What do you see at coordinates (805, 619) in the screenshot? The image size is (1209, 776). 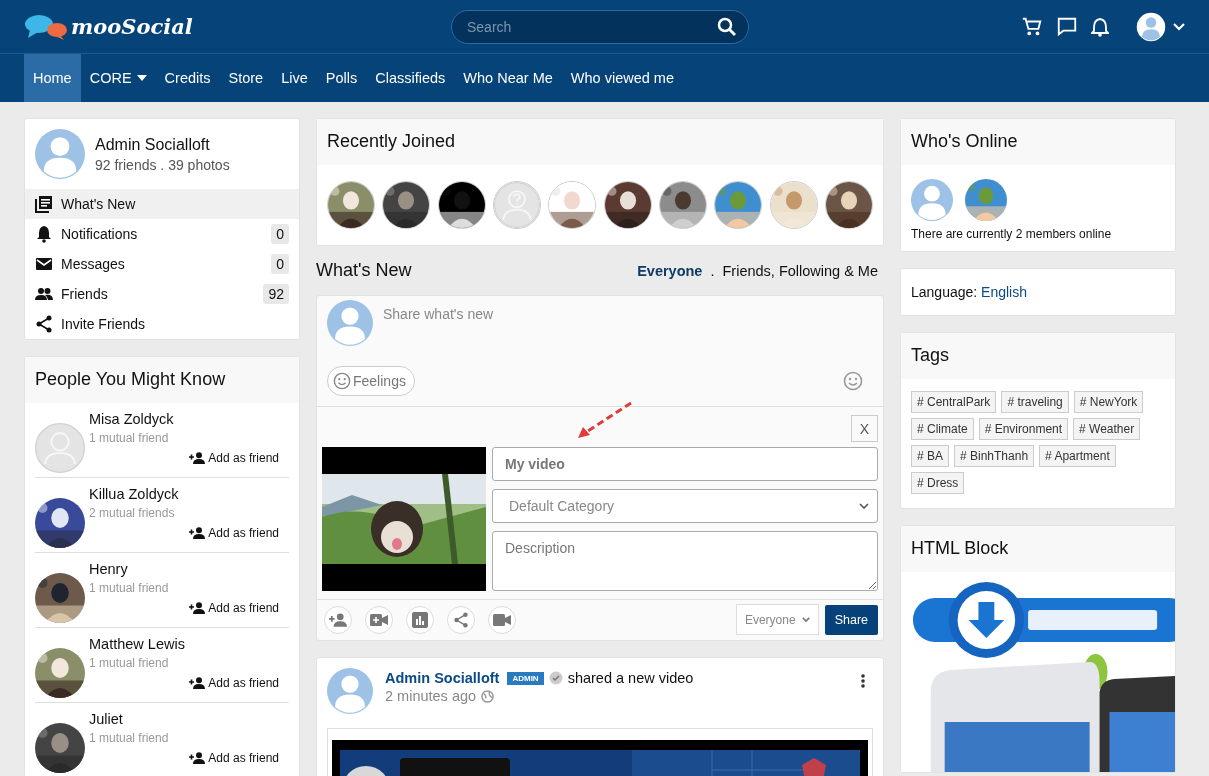 I see `chevron-down-icon` at bounding box center [805, 619].